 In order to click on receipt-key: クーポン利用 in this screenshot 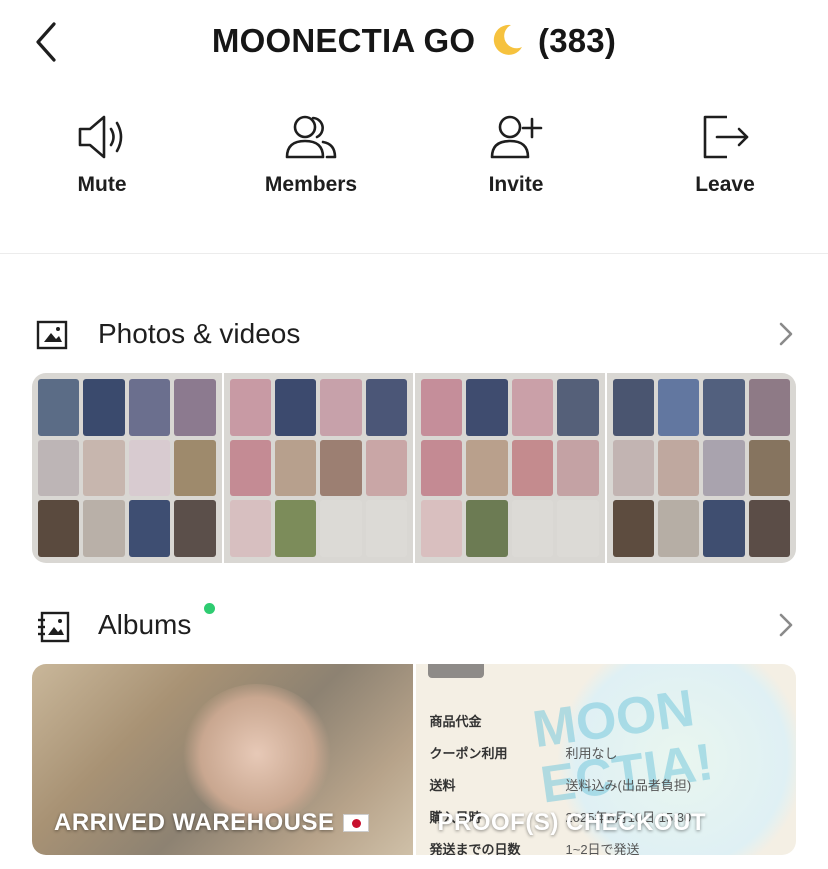, I will do `click(468, 753)`.